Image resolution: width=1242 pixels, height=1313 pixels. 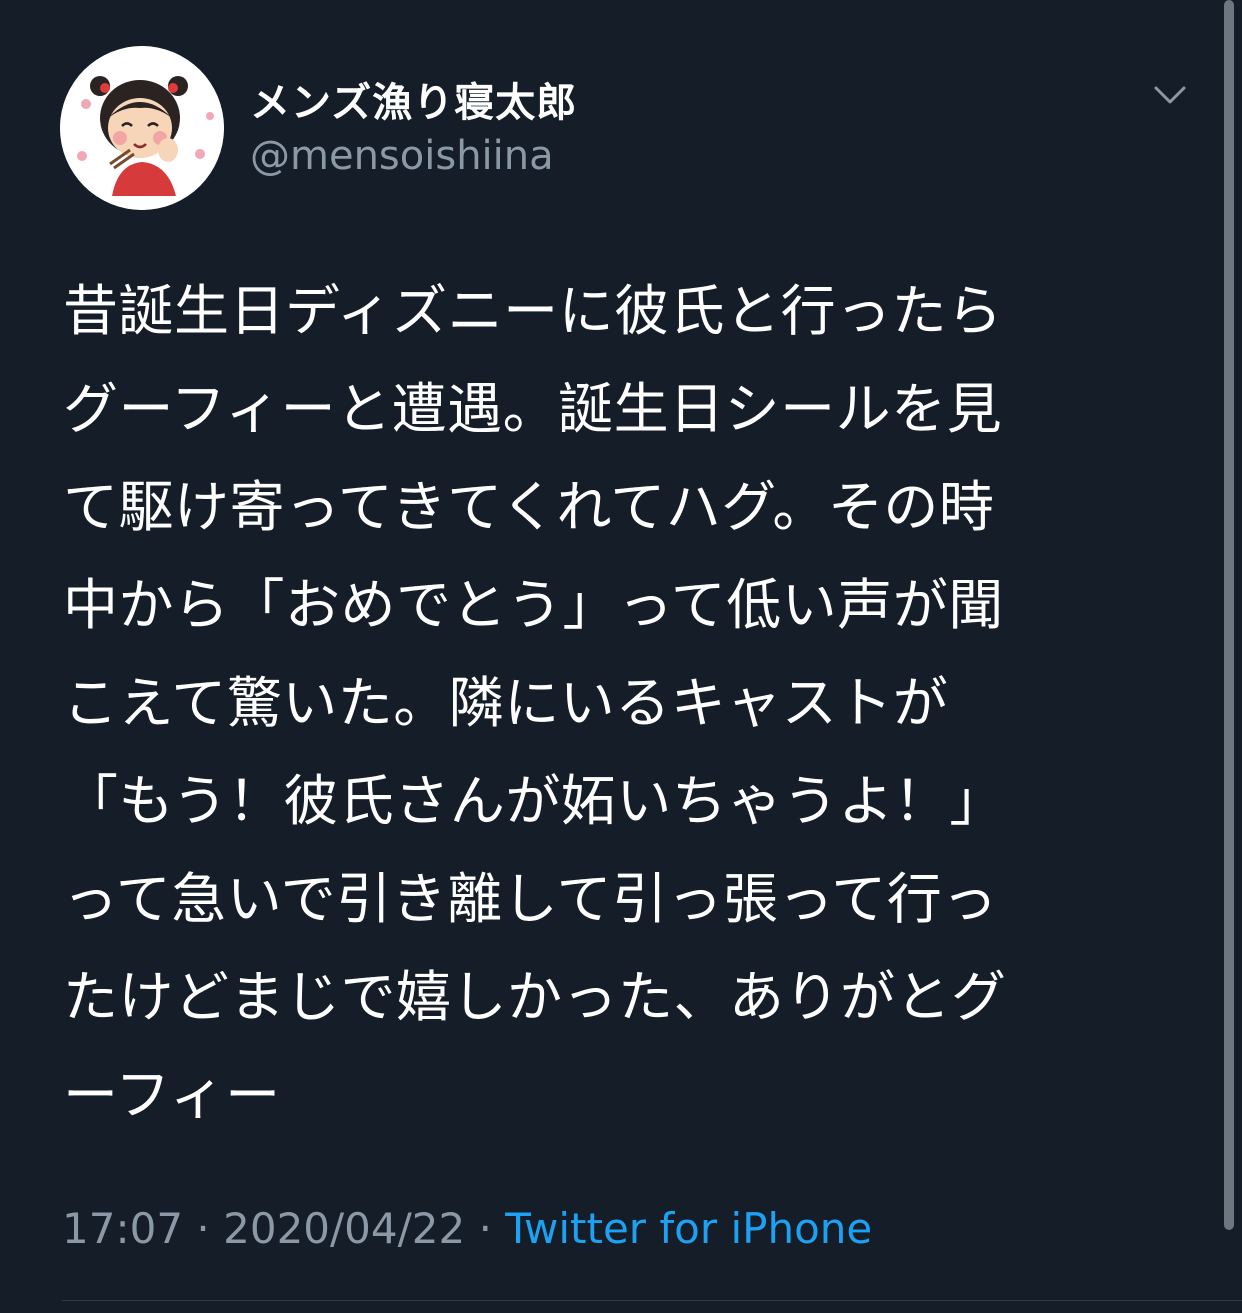 I want to click on scrollbar, so click(x=1229, y=615).